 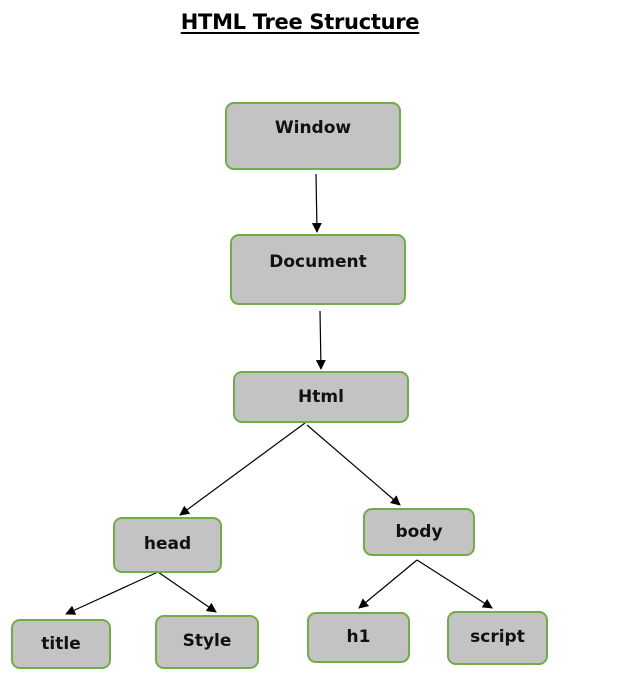 What do you see at coordinates (242, 469) in the screenshot?
I see `edge-html-to-head` at bounding box center [242, 469].